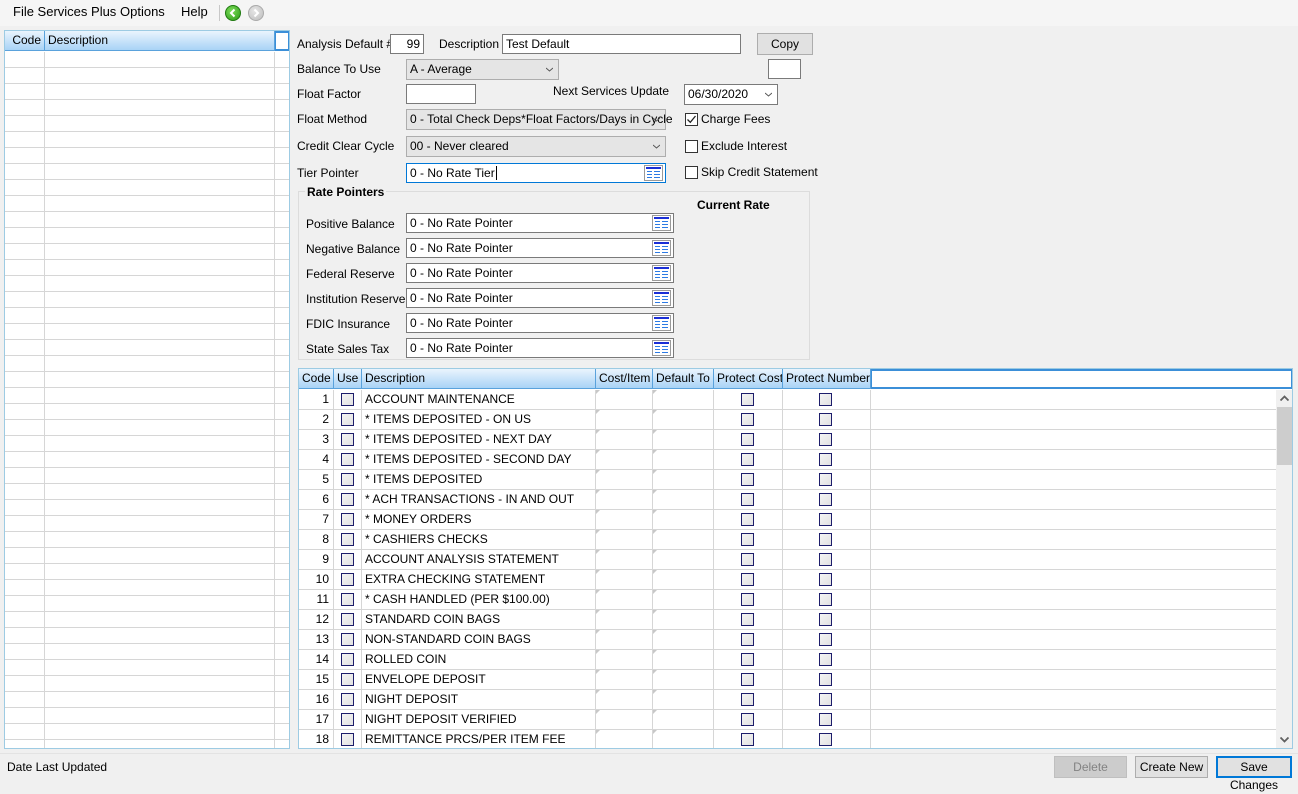 This screenshot has width=1298, height=794. Describe the element at coordinates (750, 147) in the screenshot. I see `exclude-interest-checkbox-row: Exclude Interest` at that location.